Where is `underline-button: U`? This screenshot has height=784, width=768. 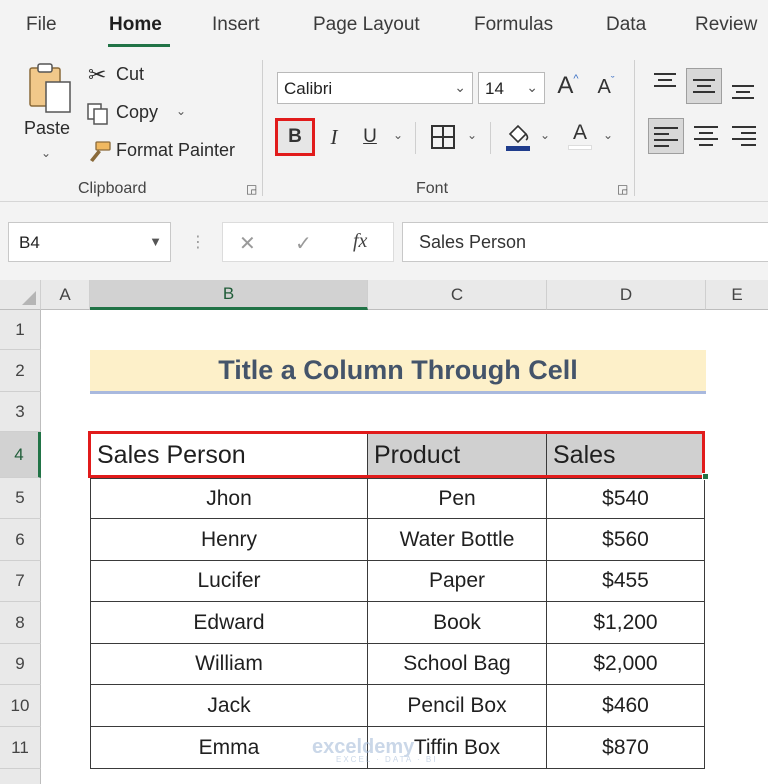 underline-button: U is located at coordinates (370, 137).